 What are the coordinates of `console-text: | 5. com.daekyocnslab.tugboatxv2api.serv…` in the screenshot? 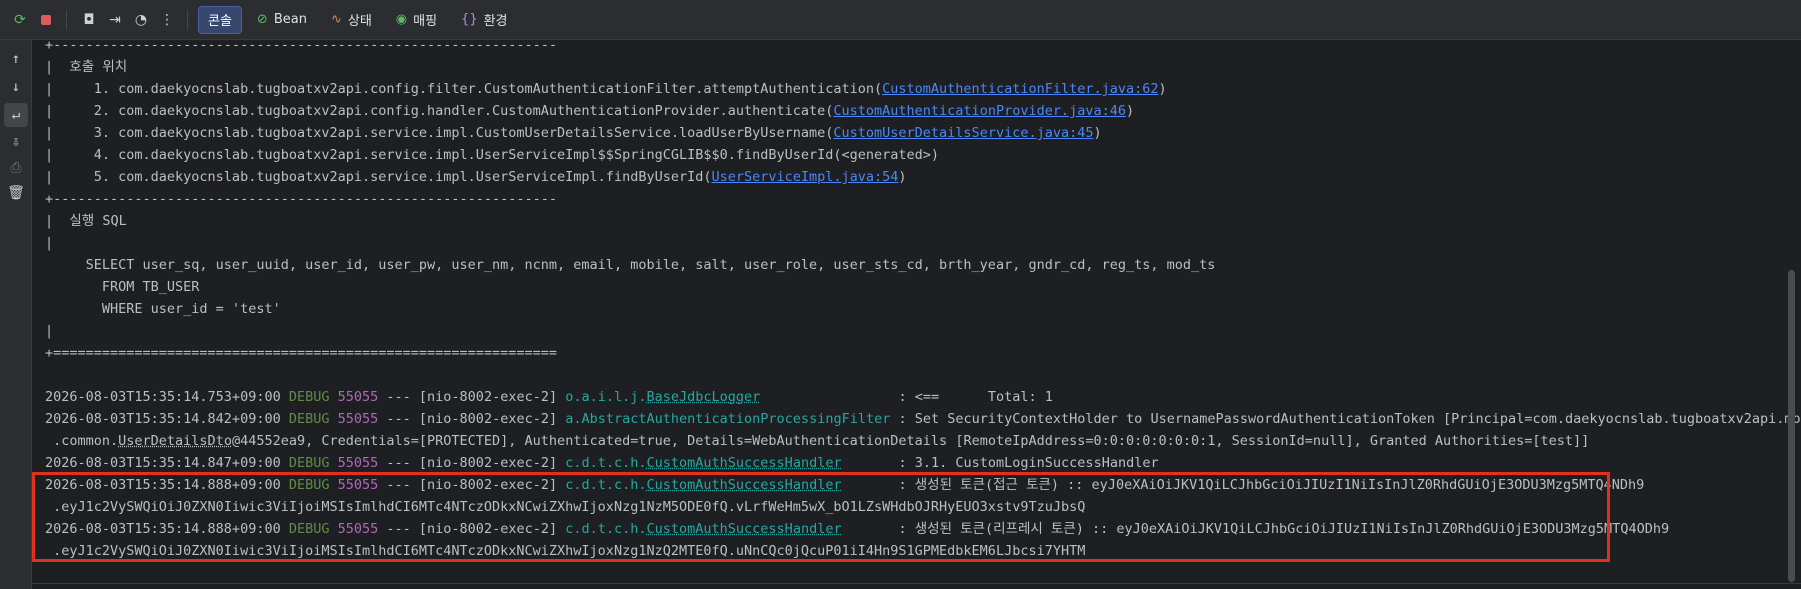 It's located at (378, 177).